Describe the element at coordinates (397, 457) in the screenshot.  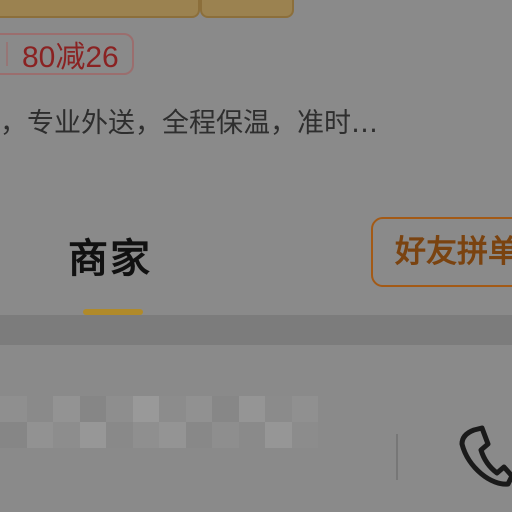
I see `vertical-divider` at that location.